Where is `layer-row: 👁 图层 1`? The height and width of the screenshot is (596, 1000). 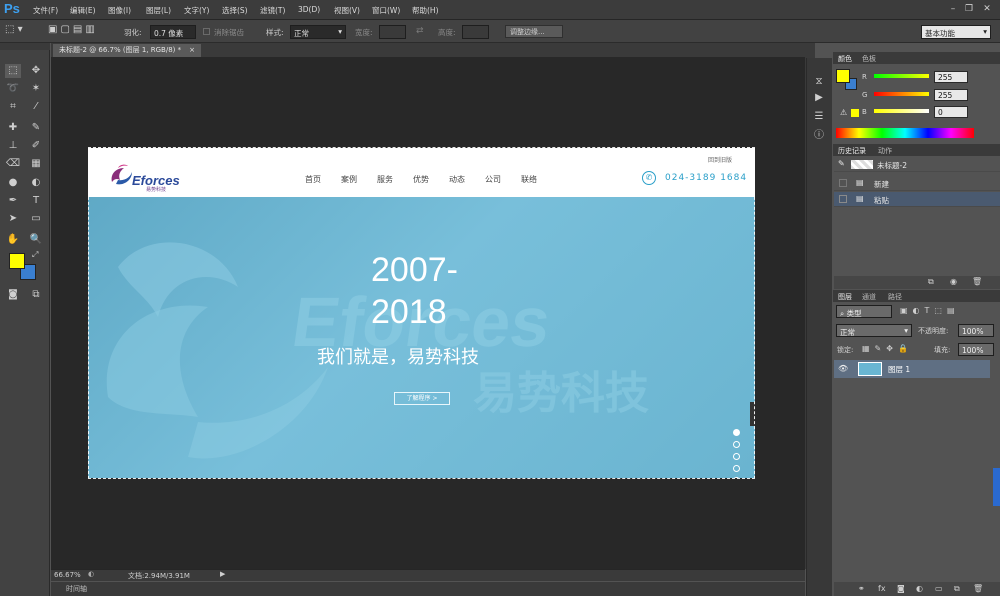 layer-row: 👁 图层 1 is located at coordinates (912, 369).